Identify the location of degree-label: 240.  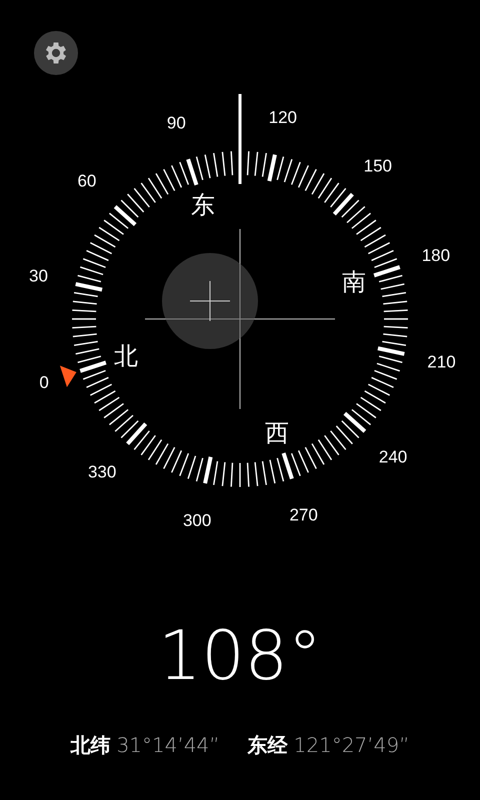
(393, 456).